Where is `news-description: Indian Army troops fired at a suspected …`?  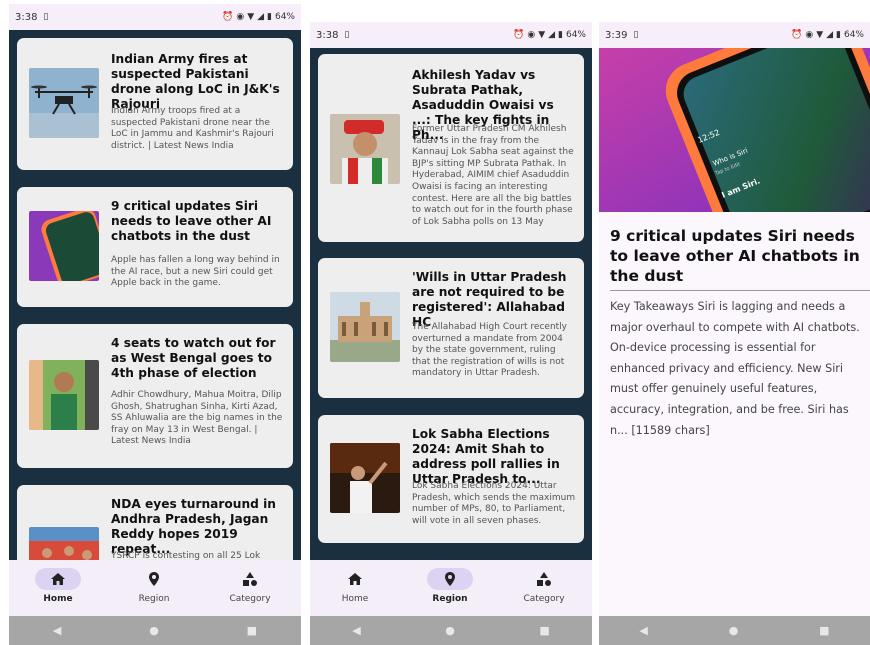 news-description: Indian Army troops fired at a suspected … is located at coordinates (192, 128).